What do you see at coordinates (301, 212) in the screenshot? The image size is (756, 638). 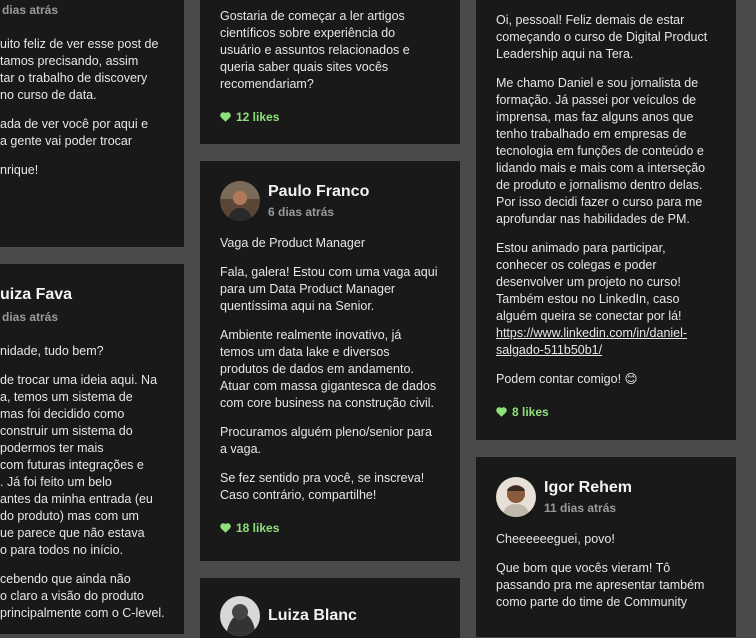 I see `post-date: 6 dias atrás` at bounding box center [301, 212].